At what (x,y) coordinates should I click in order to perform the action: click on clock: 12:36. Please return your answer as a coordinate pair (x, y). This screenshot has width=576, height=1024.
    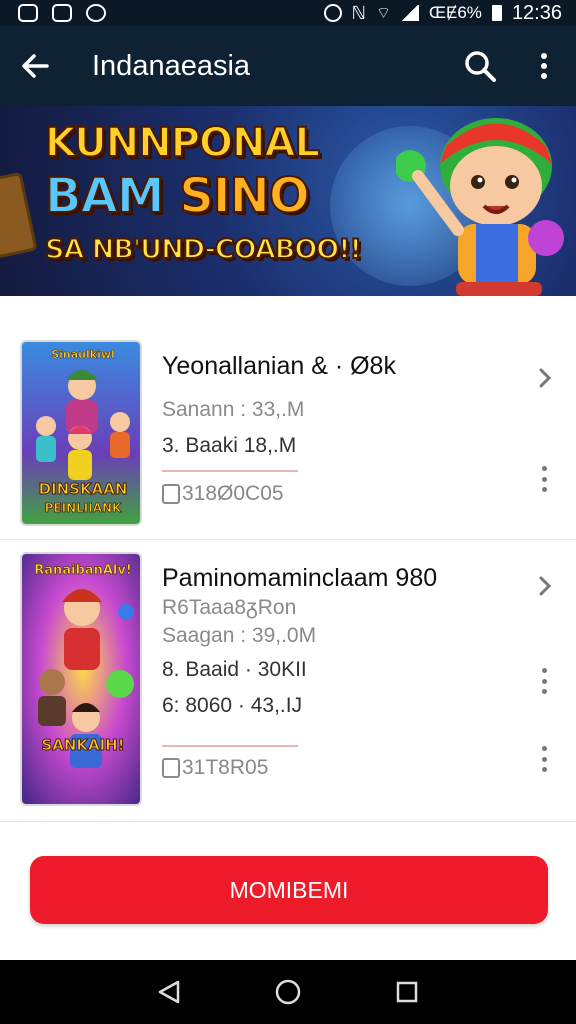
    Looking at the image, I should click on (536, 12).